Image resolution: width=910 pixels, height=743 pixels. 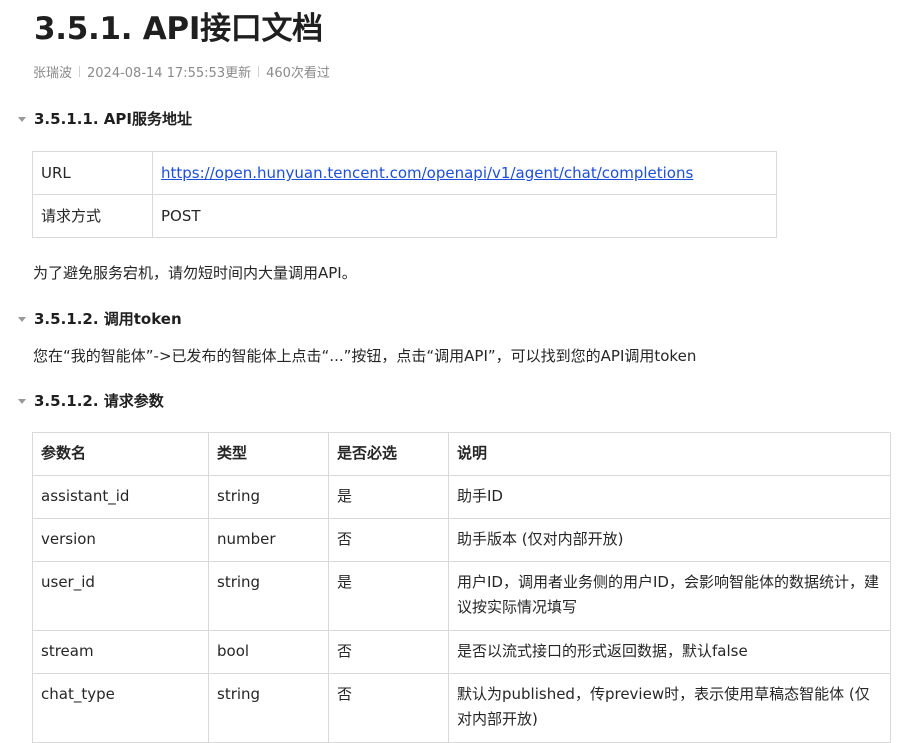 I want to click on table-cell: 助手版本 (仅对内部开放), so click(x=669, y=540).